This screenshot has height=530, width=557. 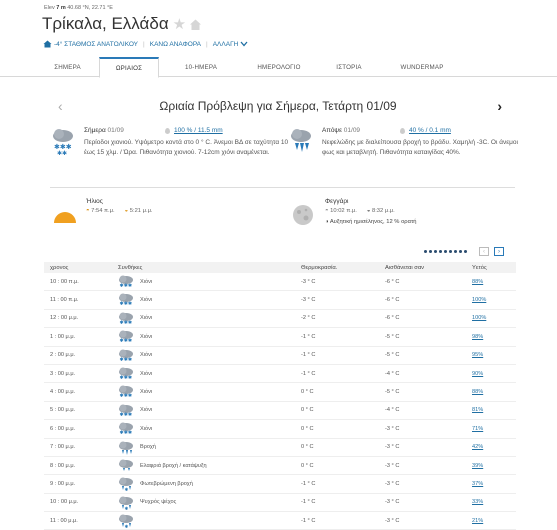 I want to click on today-date: 01/09, so click(x=115, y=130).